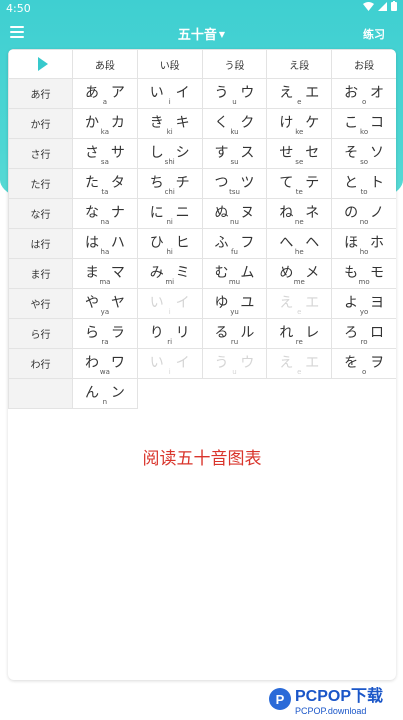 The width and height of the screenshot is (403, 720). I want to click on play-all-cell, so click(40, 64).